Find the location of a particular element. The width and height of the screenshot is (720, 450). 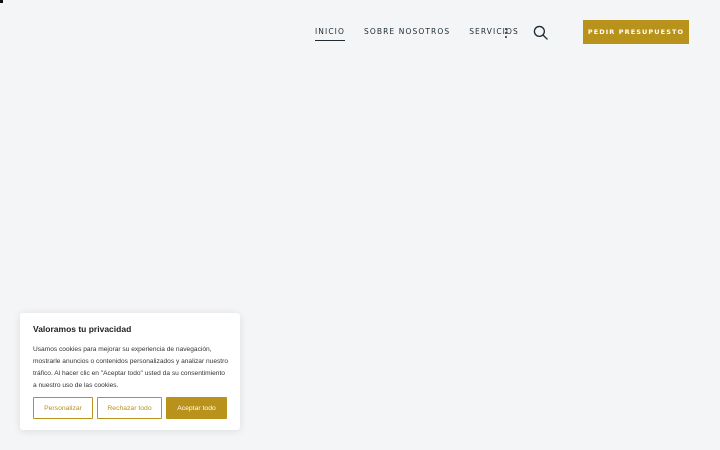

cookie-banner-title: Valoramos tu privacidad is located at coordinates (82, 329).